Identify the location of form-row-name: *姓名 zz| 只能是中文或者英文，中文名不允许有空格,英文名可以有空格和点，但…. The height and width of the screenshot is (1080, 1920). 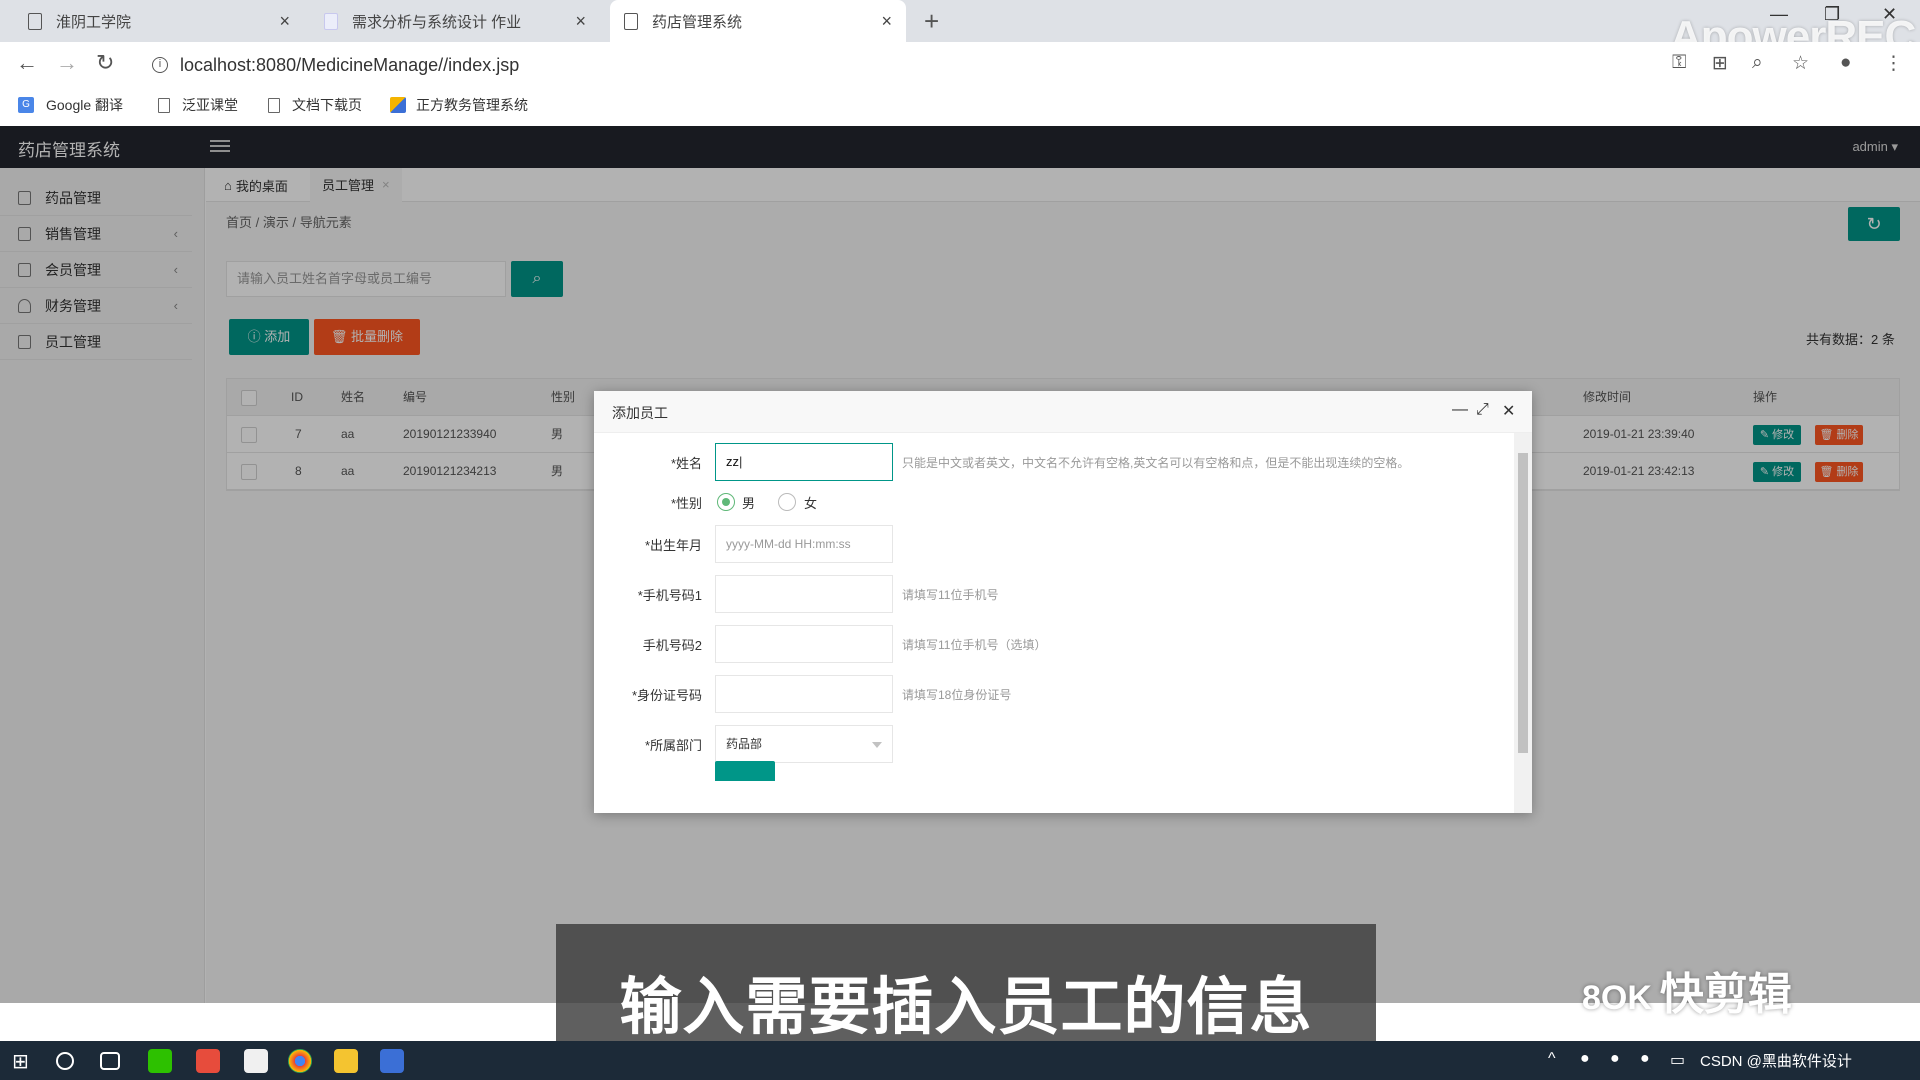
(1054, 462).